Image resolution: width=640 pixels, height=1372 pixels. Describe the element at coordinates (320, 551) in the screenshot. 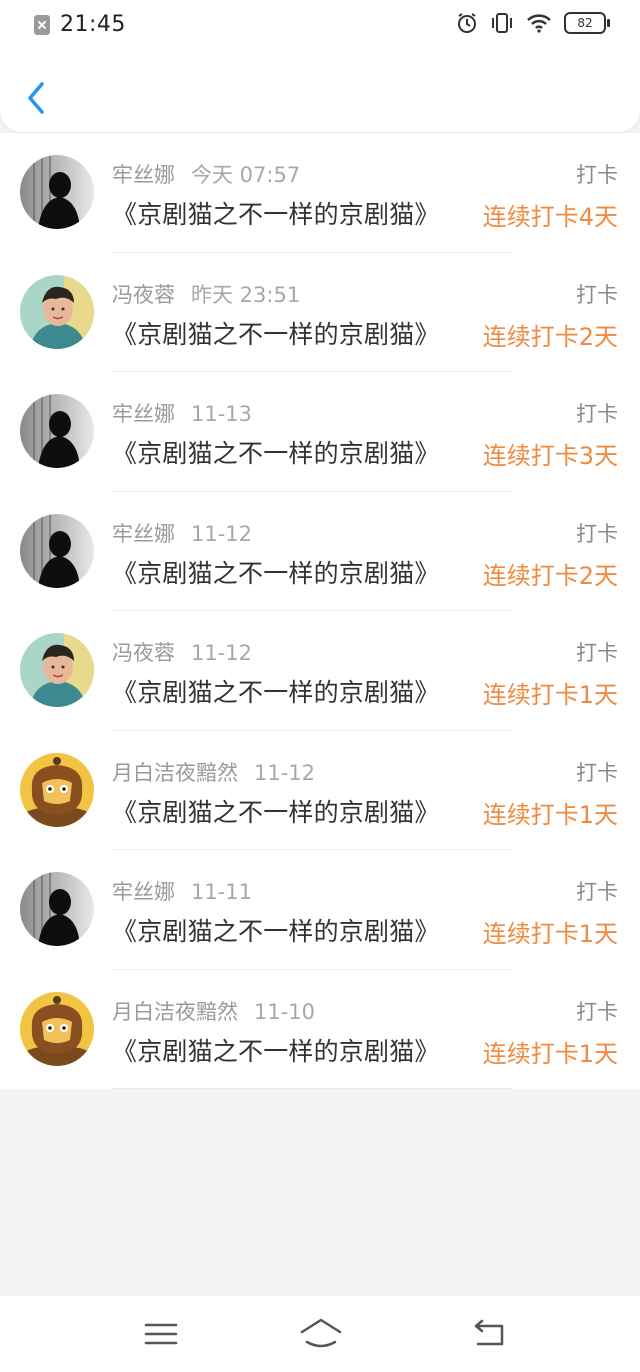

I see `list-item: 牢丝娜 11-12 打卡 《京剧猫之不一样的京剧猫》 连续打卡2天` at that location.